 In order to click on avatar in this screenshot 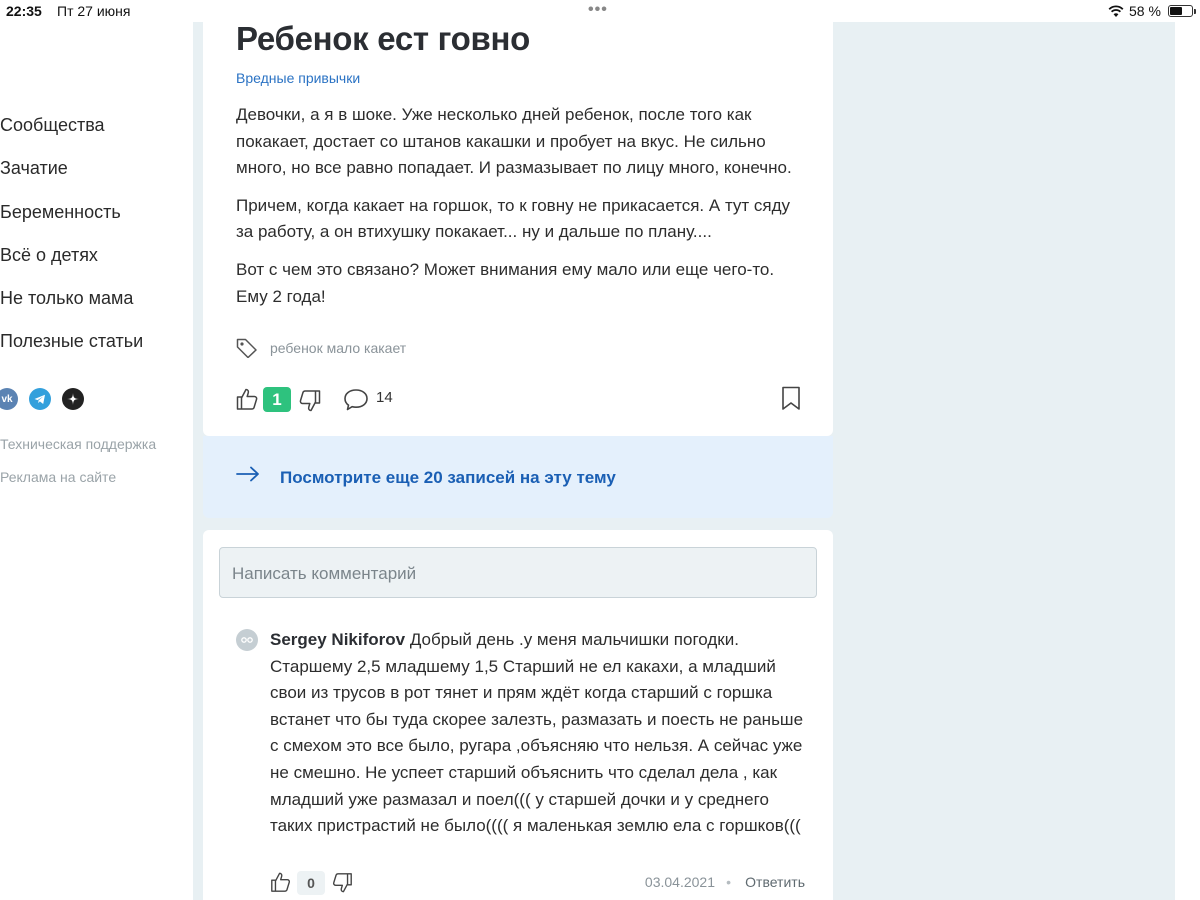, I will do `click(247, 640)`.